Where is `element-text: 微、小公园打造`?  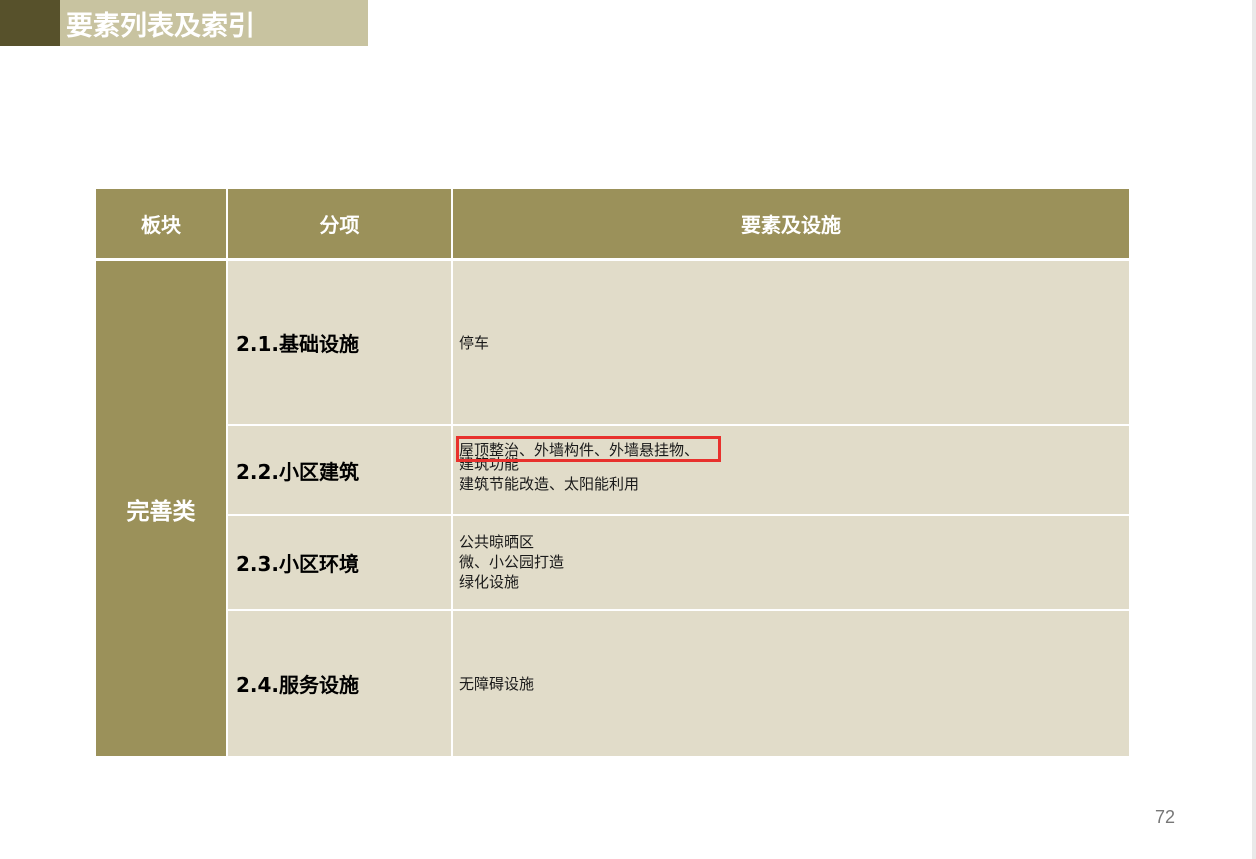
element-text: 微、小公园打造 is located at coordinates (512, 562).